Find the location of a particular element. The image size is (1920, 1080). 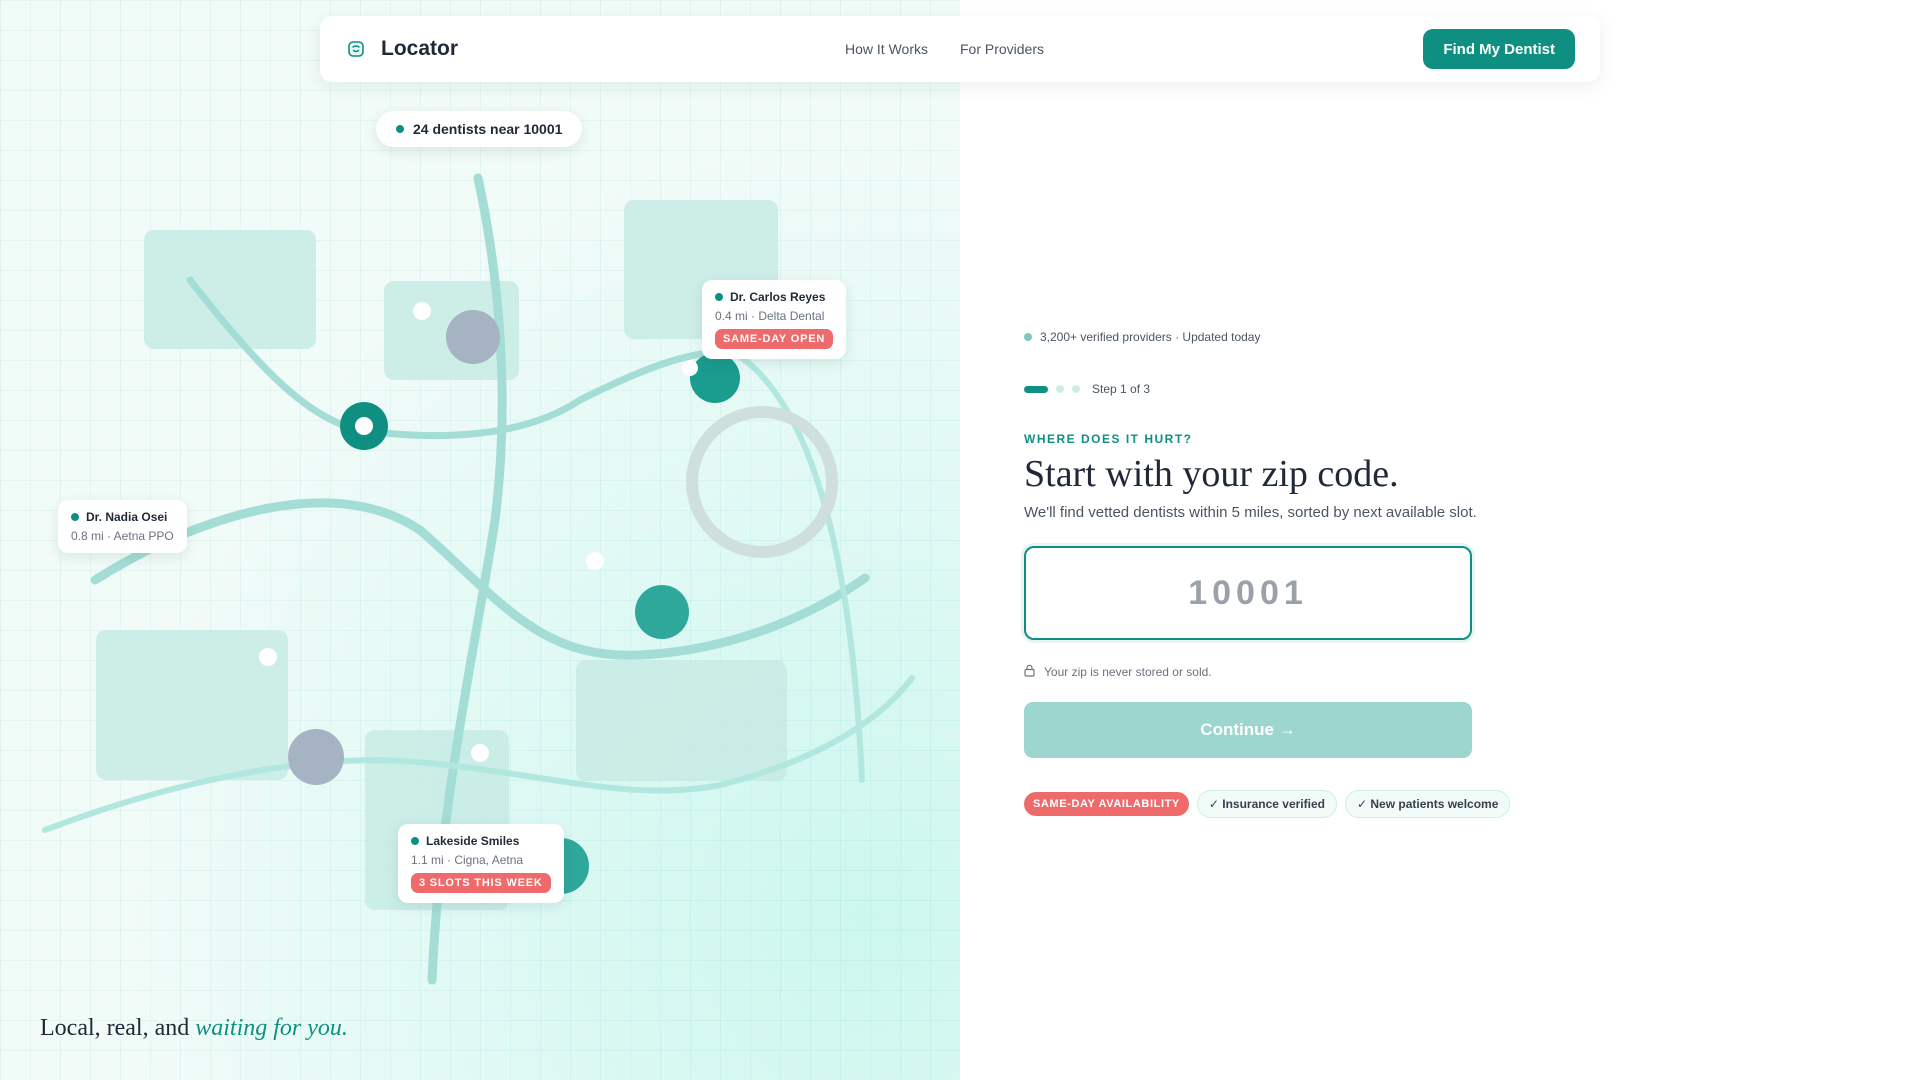

provider-card-title: Lakeside Smiles is located at coordinates (481, 841).